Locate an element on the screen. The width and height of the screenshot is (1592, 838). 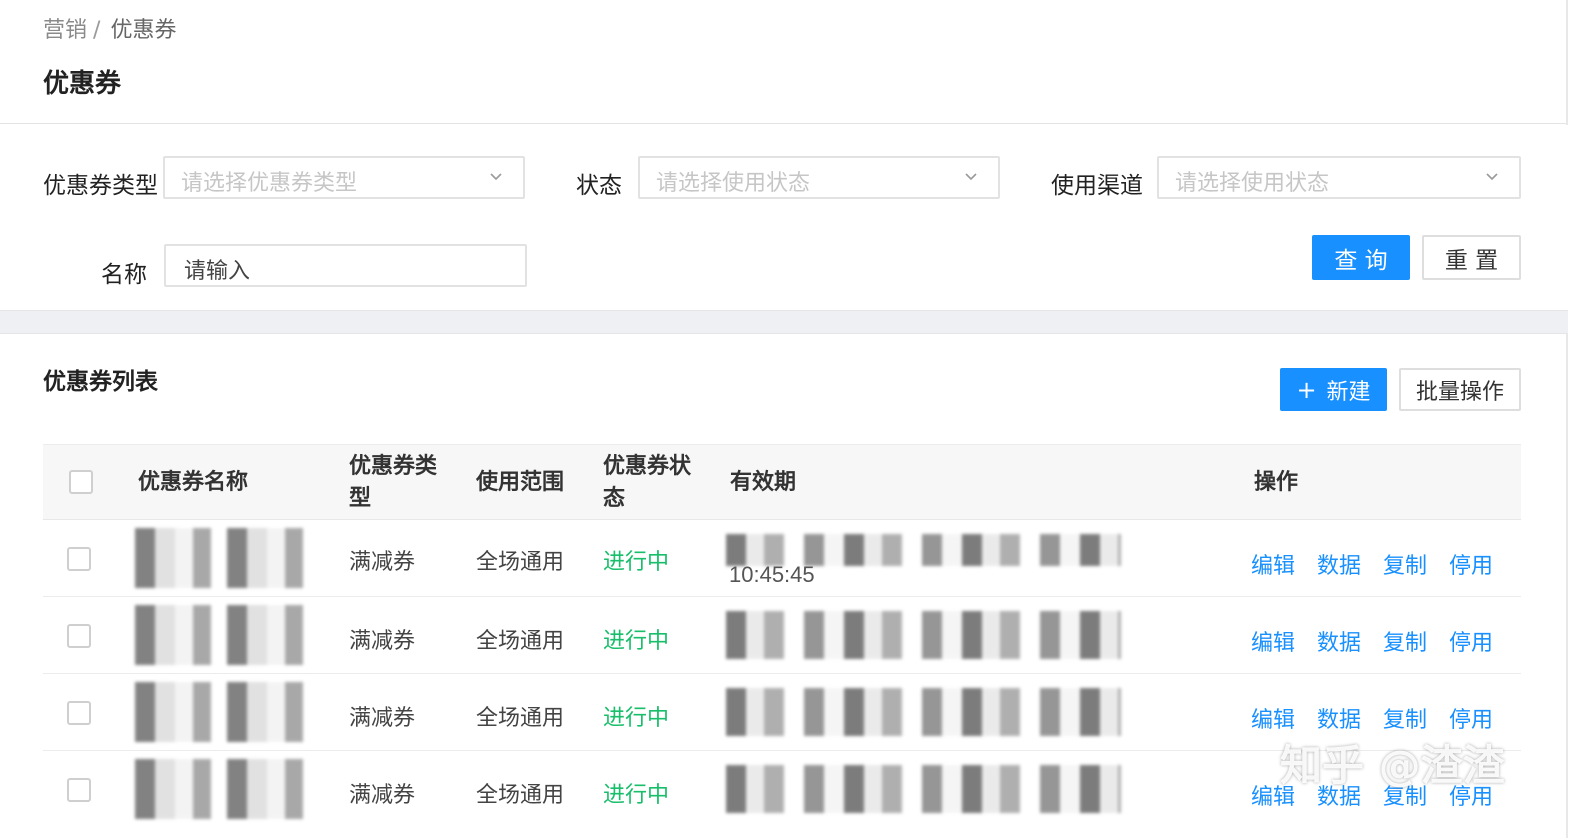
status-label: 状态 is located at coordinates (599, 186).